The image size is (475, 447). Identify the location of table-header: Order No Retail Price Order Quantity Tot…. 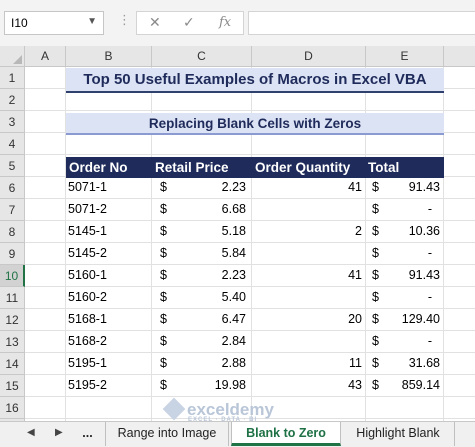
(255, 167).